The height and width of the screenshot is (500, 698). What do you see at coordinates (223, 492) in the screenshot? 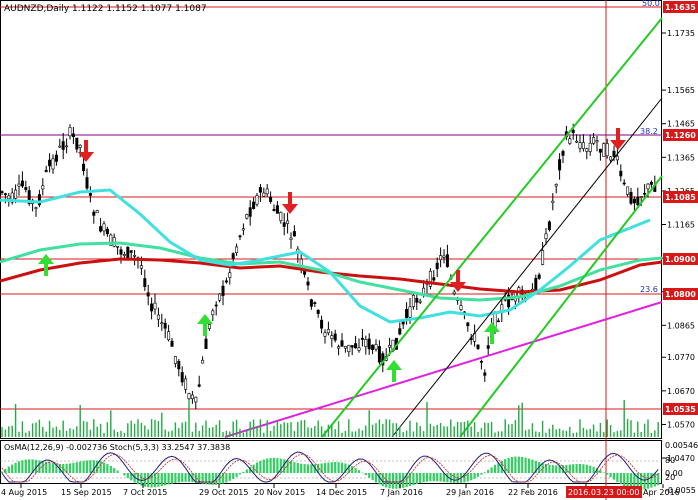
I see `time-tick-label: 29 Oct 2015` at bounding box center [223, 492].